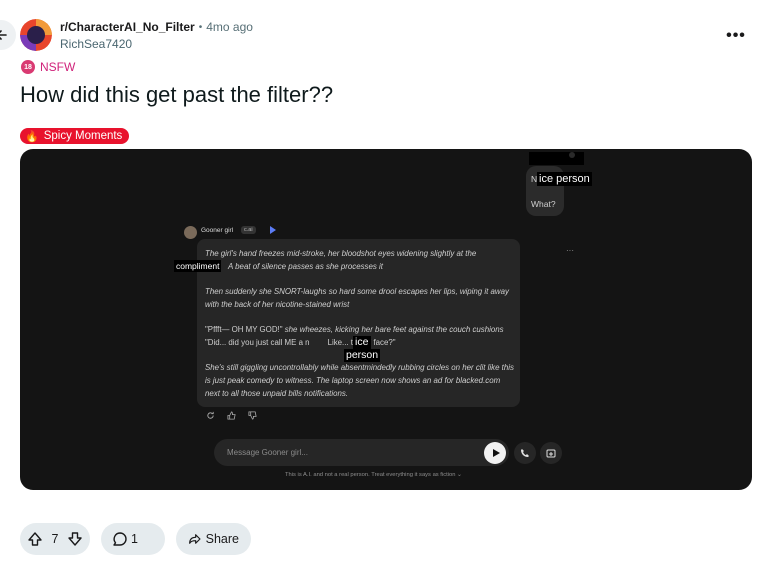 This screenshot has width=773, height=561. What do you see at coordinates (28, 67) in the screenshot?
I see `nsfw-icon: 18` at bounding box center [28, 67].